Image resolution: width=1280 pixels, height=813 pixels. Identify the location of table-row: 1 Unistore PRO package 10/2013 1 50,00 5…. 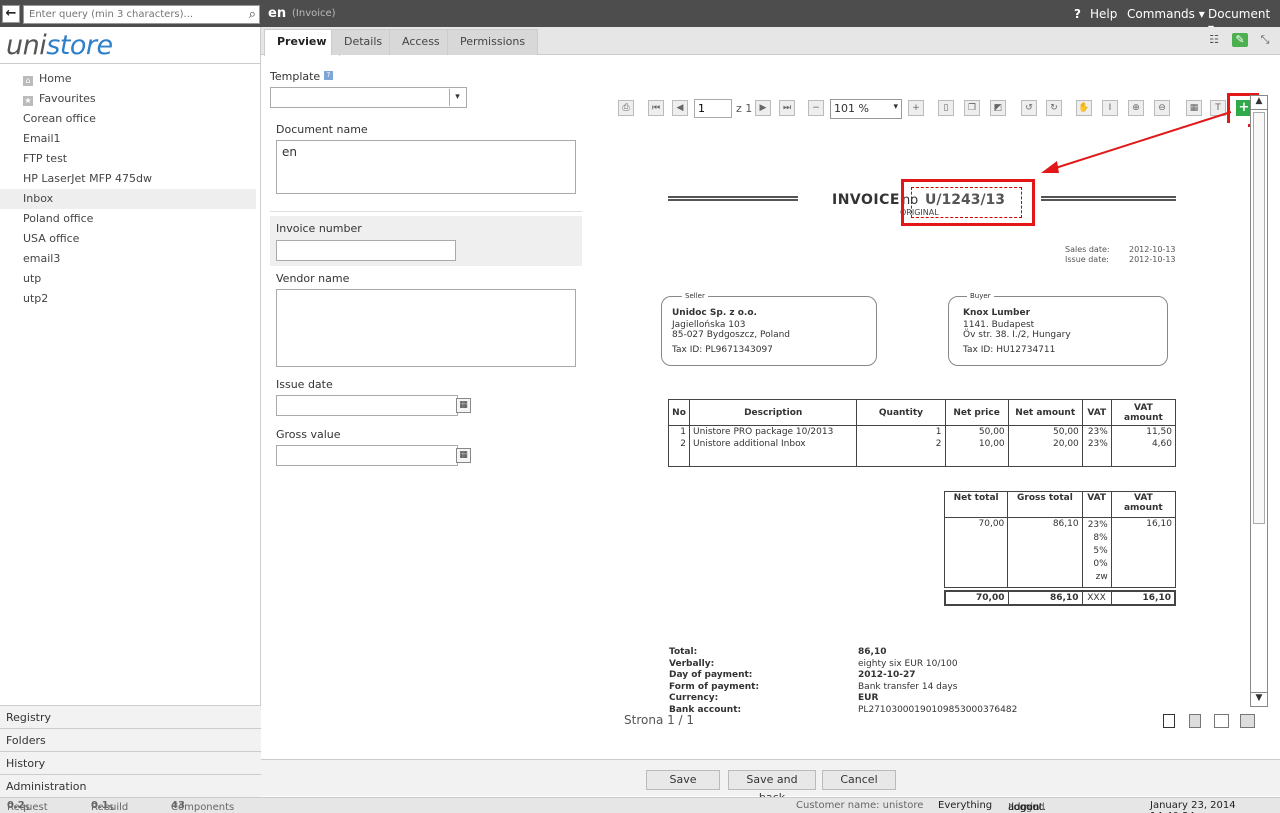
(922, 431).